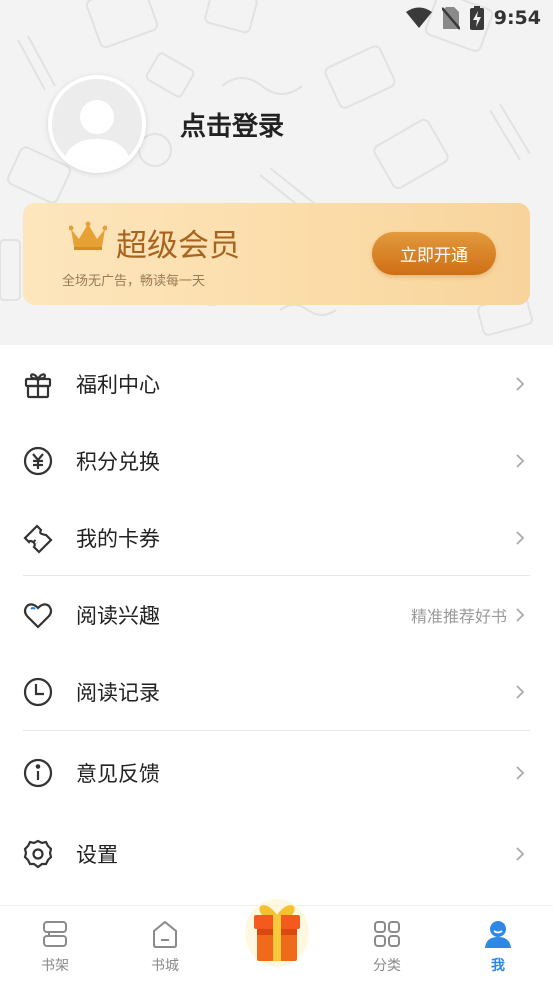  What do you see at coordinates (276, 614) in the screenshot?
I see `menu-item-reading-interest: 阅读兴趣 精准推荐好书` at bounding box center [276, 614].